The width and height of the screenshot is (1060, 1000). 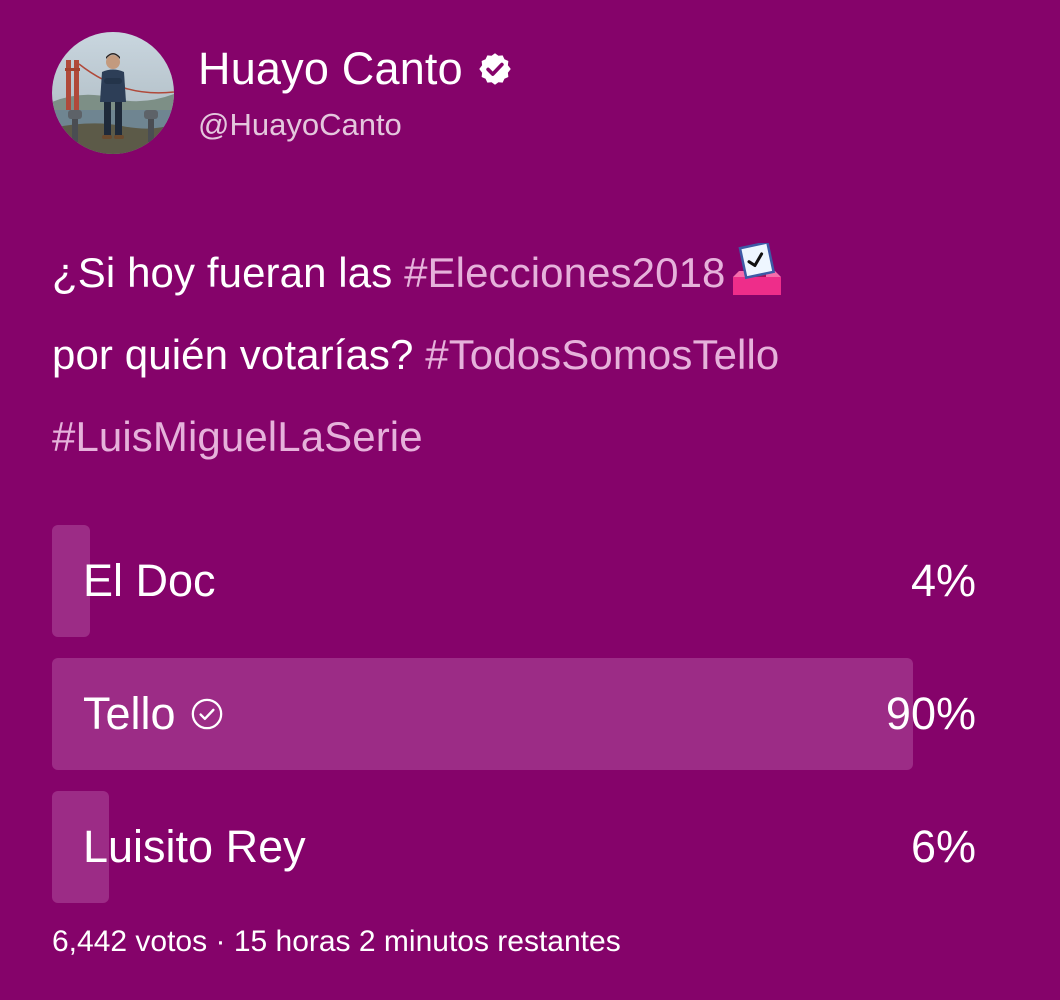 What do you see at coordinates (194, 846) in the screenshot?
I see `poll-option-label: Luisito Rey` at bounding box center [194, 846].